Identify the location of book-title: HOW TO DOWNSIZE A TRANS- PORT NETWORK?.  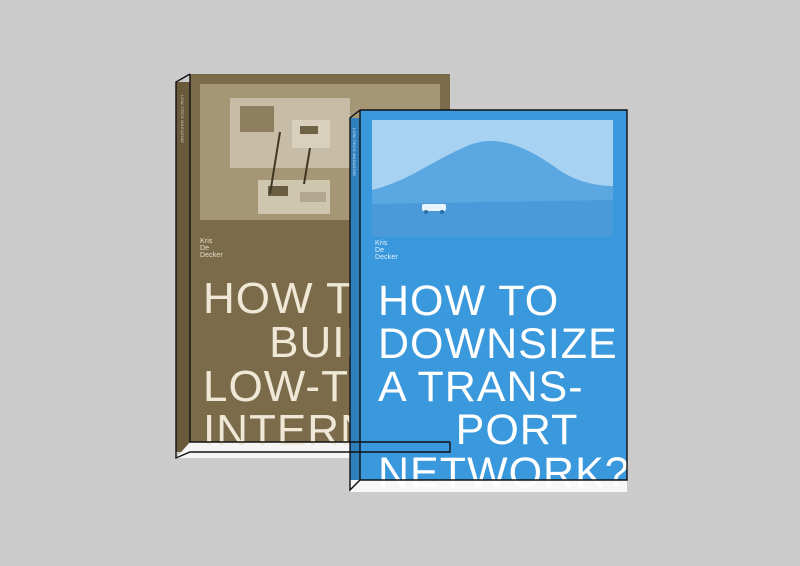
(504, 387).